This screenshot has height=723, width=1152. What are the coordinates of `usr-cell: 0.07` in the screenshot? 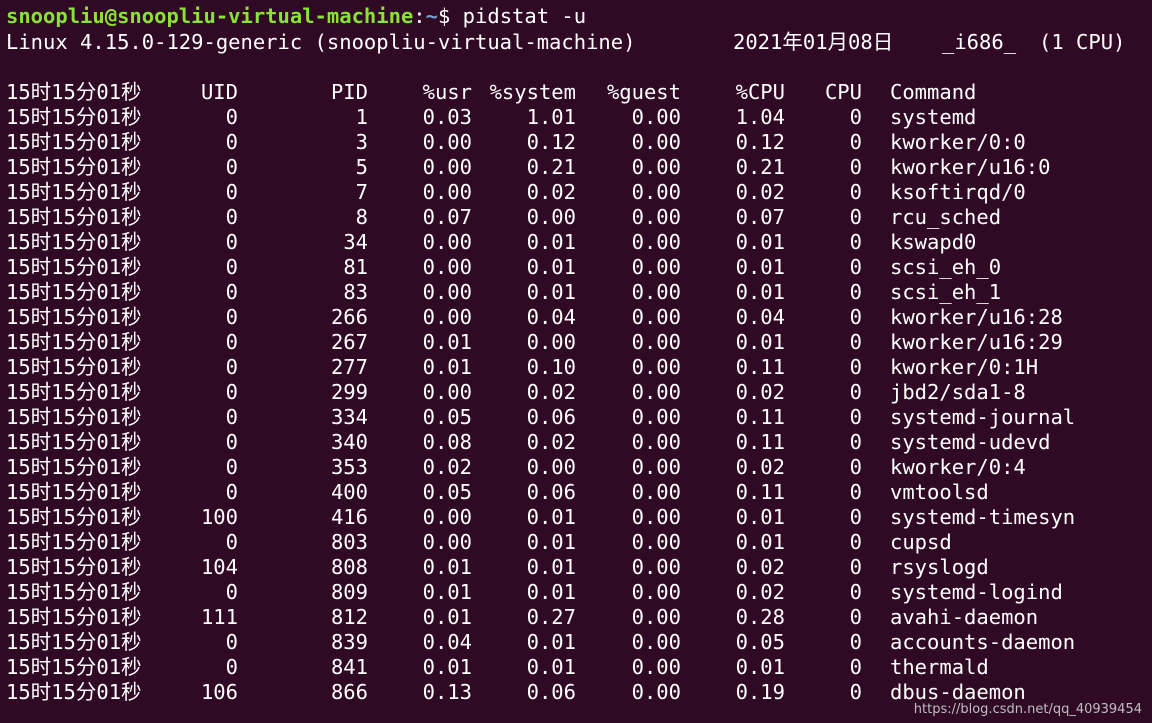 It's located at (447, 217).